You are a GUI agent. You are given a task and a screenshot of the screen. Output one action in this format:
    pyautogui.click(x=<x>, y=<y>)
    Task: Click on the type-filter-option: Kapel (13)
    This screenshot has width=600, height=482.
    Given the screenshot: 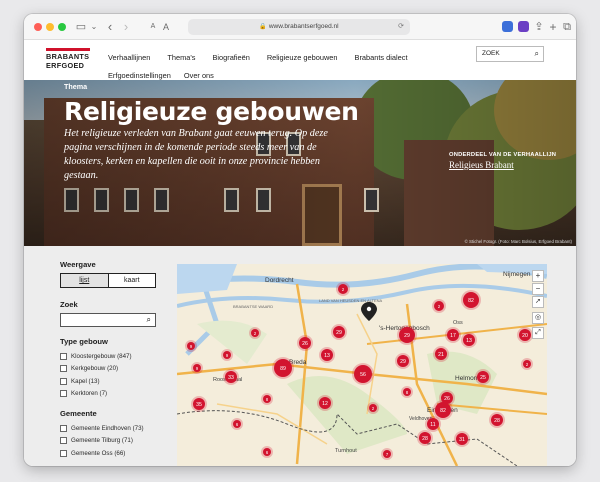 What is the action you would take?
    pyautogui.click(x=110, y=381)
    